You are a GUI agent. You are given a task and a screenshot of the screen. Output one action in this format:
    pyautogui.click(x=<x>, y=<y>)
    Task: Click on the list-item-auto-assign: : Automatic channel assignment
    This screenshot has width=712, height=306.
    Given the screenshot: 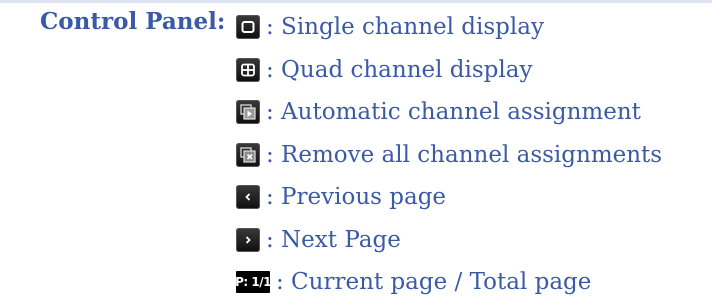 What is the action you would take?
    pyautogui.click(x=471, y=112)
    